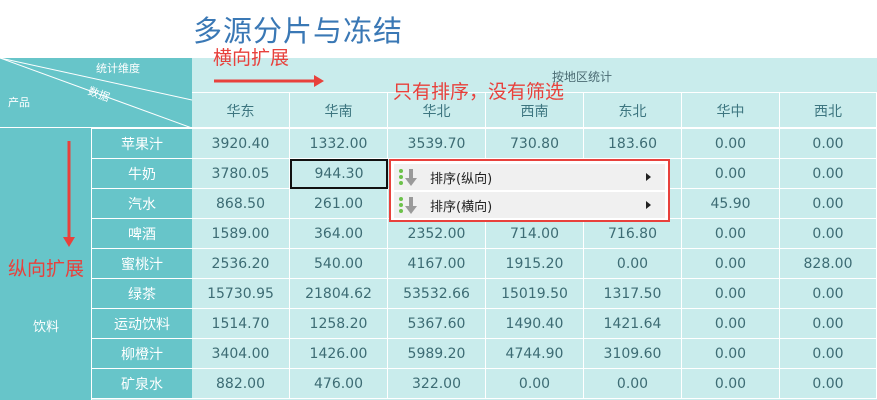 This screenshot has width=877, height=400. What do you see at coordinates (339, 234) in the screenshot?
I see `table-cell: 364.00` at bounding box center [339, 234].